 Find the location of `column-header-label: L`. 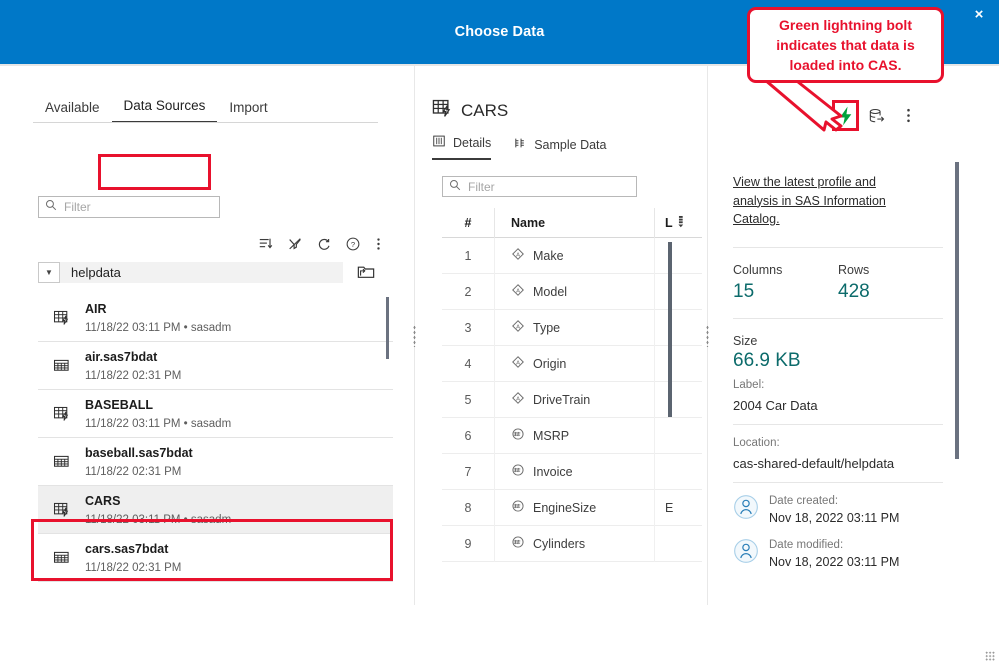

column-header-label: L is located at coordinates (678, 223).